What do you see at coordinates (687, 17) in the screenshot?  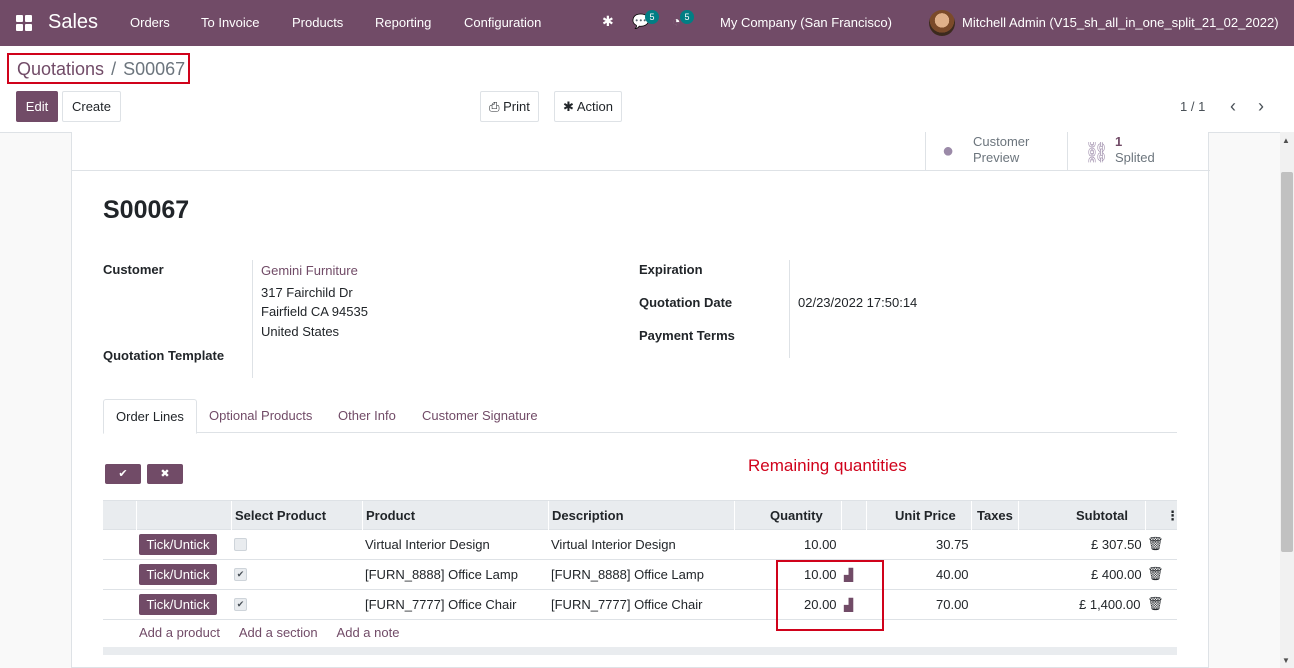 I see `activities-count-badge: 5` at bounding box center [687, 17].